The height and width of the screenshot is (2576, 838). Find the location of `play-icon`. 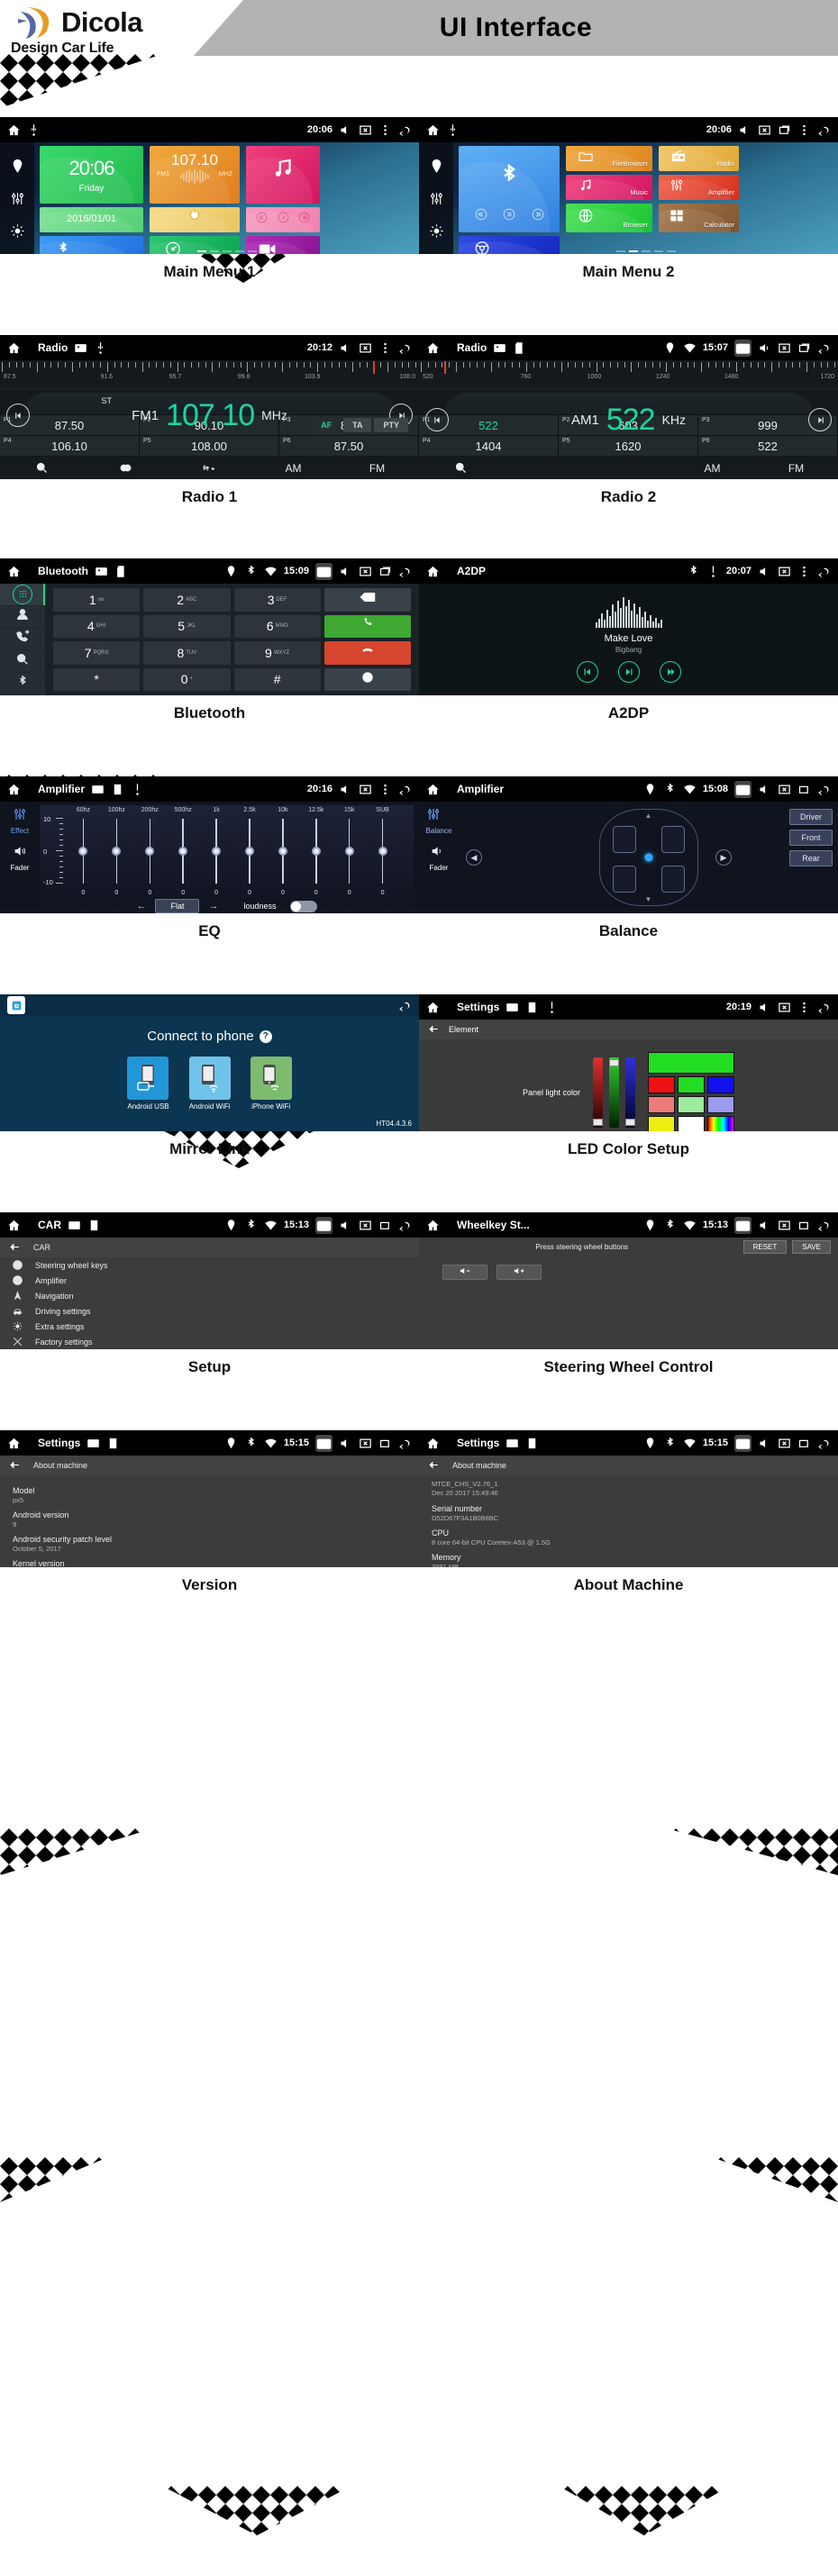

play-icon is located at coordinates (283, 220).